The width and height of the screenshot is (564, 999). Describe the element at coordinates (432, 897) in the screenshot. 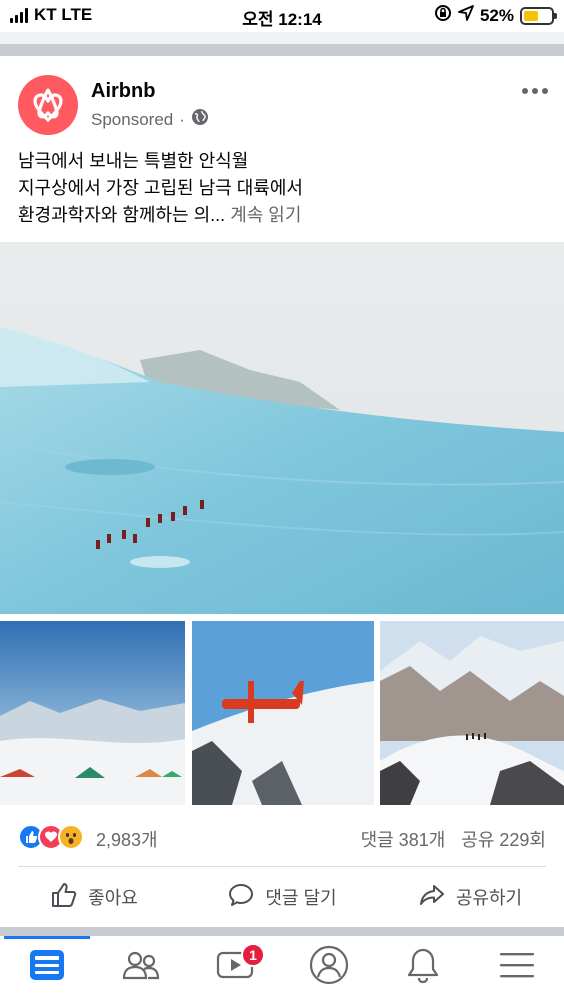

I see `share-arrow-icon` at that location.